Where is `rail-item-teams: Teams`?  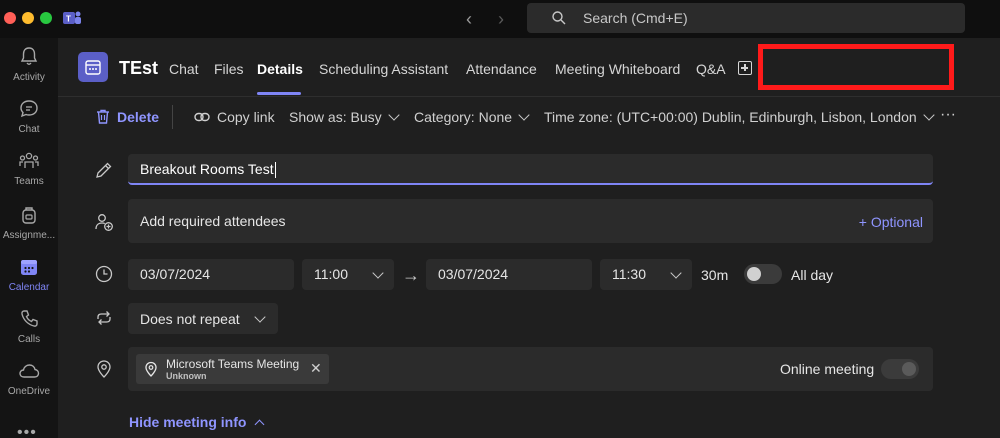 rail-item-teams: Teams is located at coordinates (29, 175).